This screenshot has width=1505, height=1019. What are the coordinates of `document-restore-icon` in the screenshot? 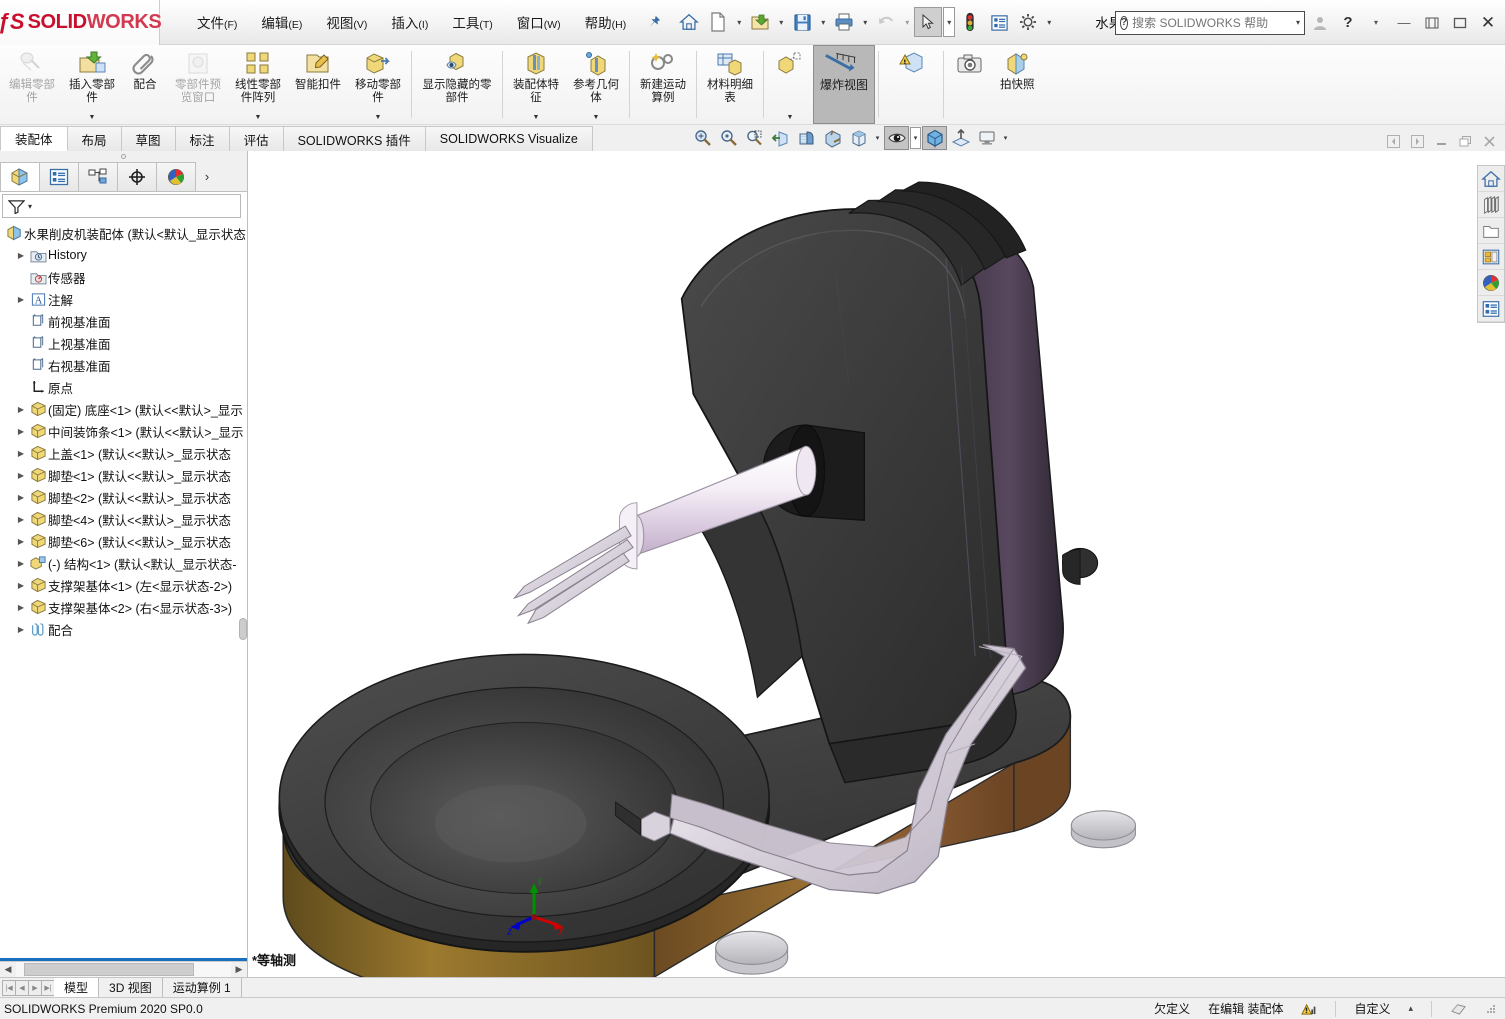 It's located at (1465, 141).